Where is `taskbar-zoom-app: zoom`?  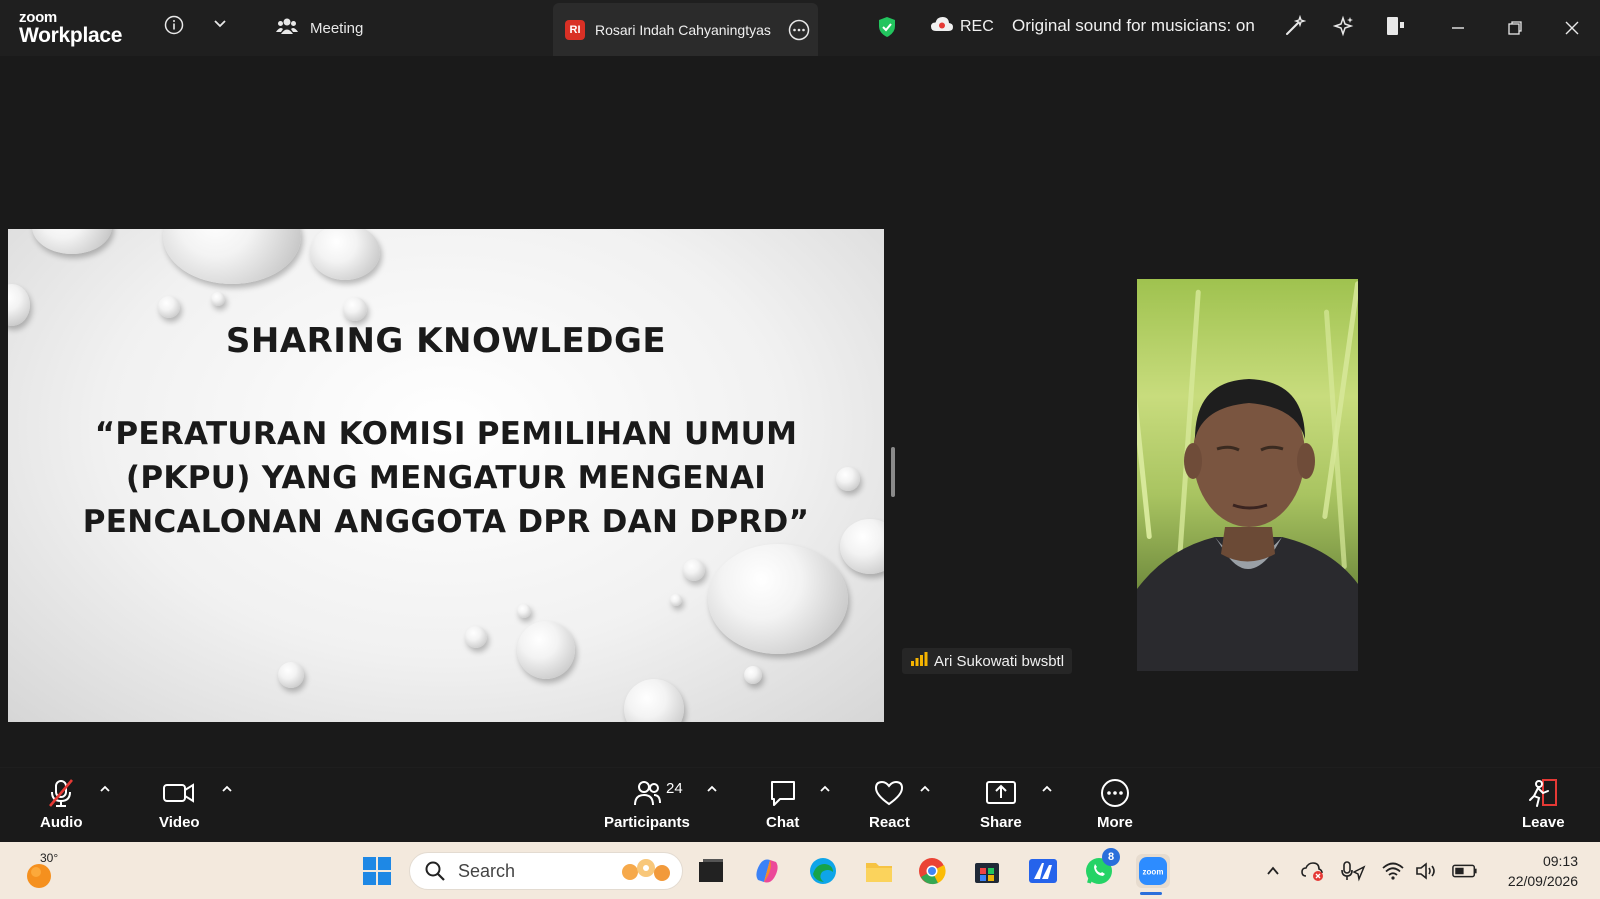 taskbar-zoom-app: zoom is located at coordinates (1153, 871).